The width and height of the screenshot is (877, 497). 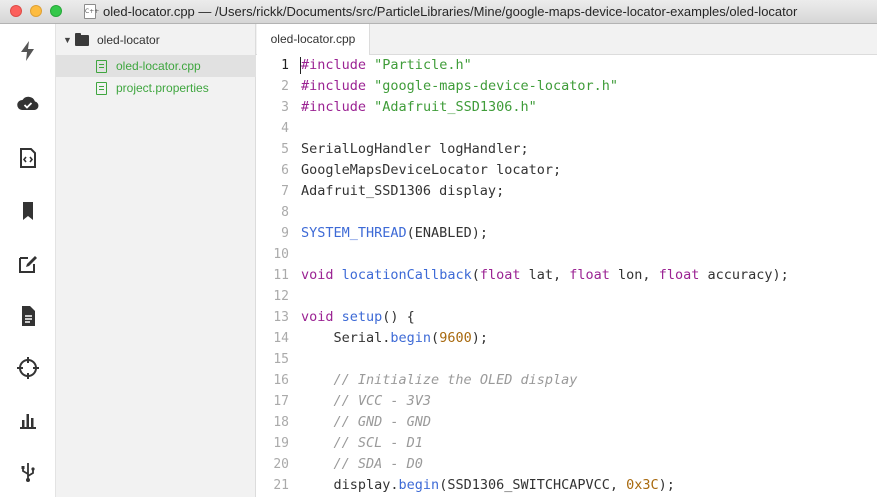 I want to click on chevron-down-icon: ▼, so click(x=69, y=40).